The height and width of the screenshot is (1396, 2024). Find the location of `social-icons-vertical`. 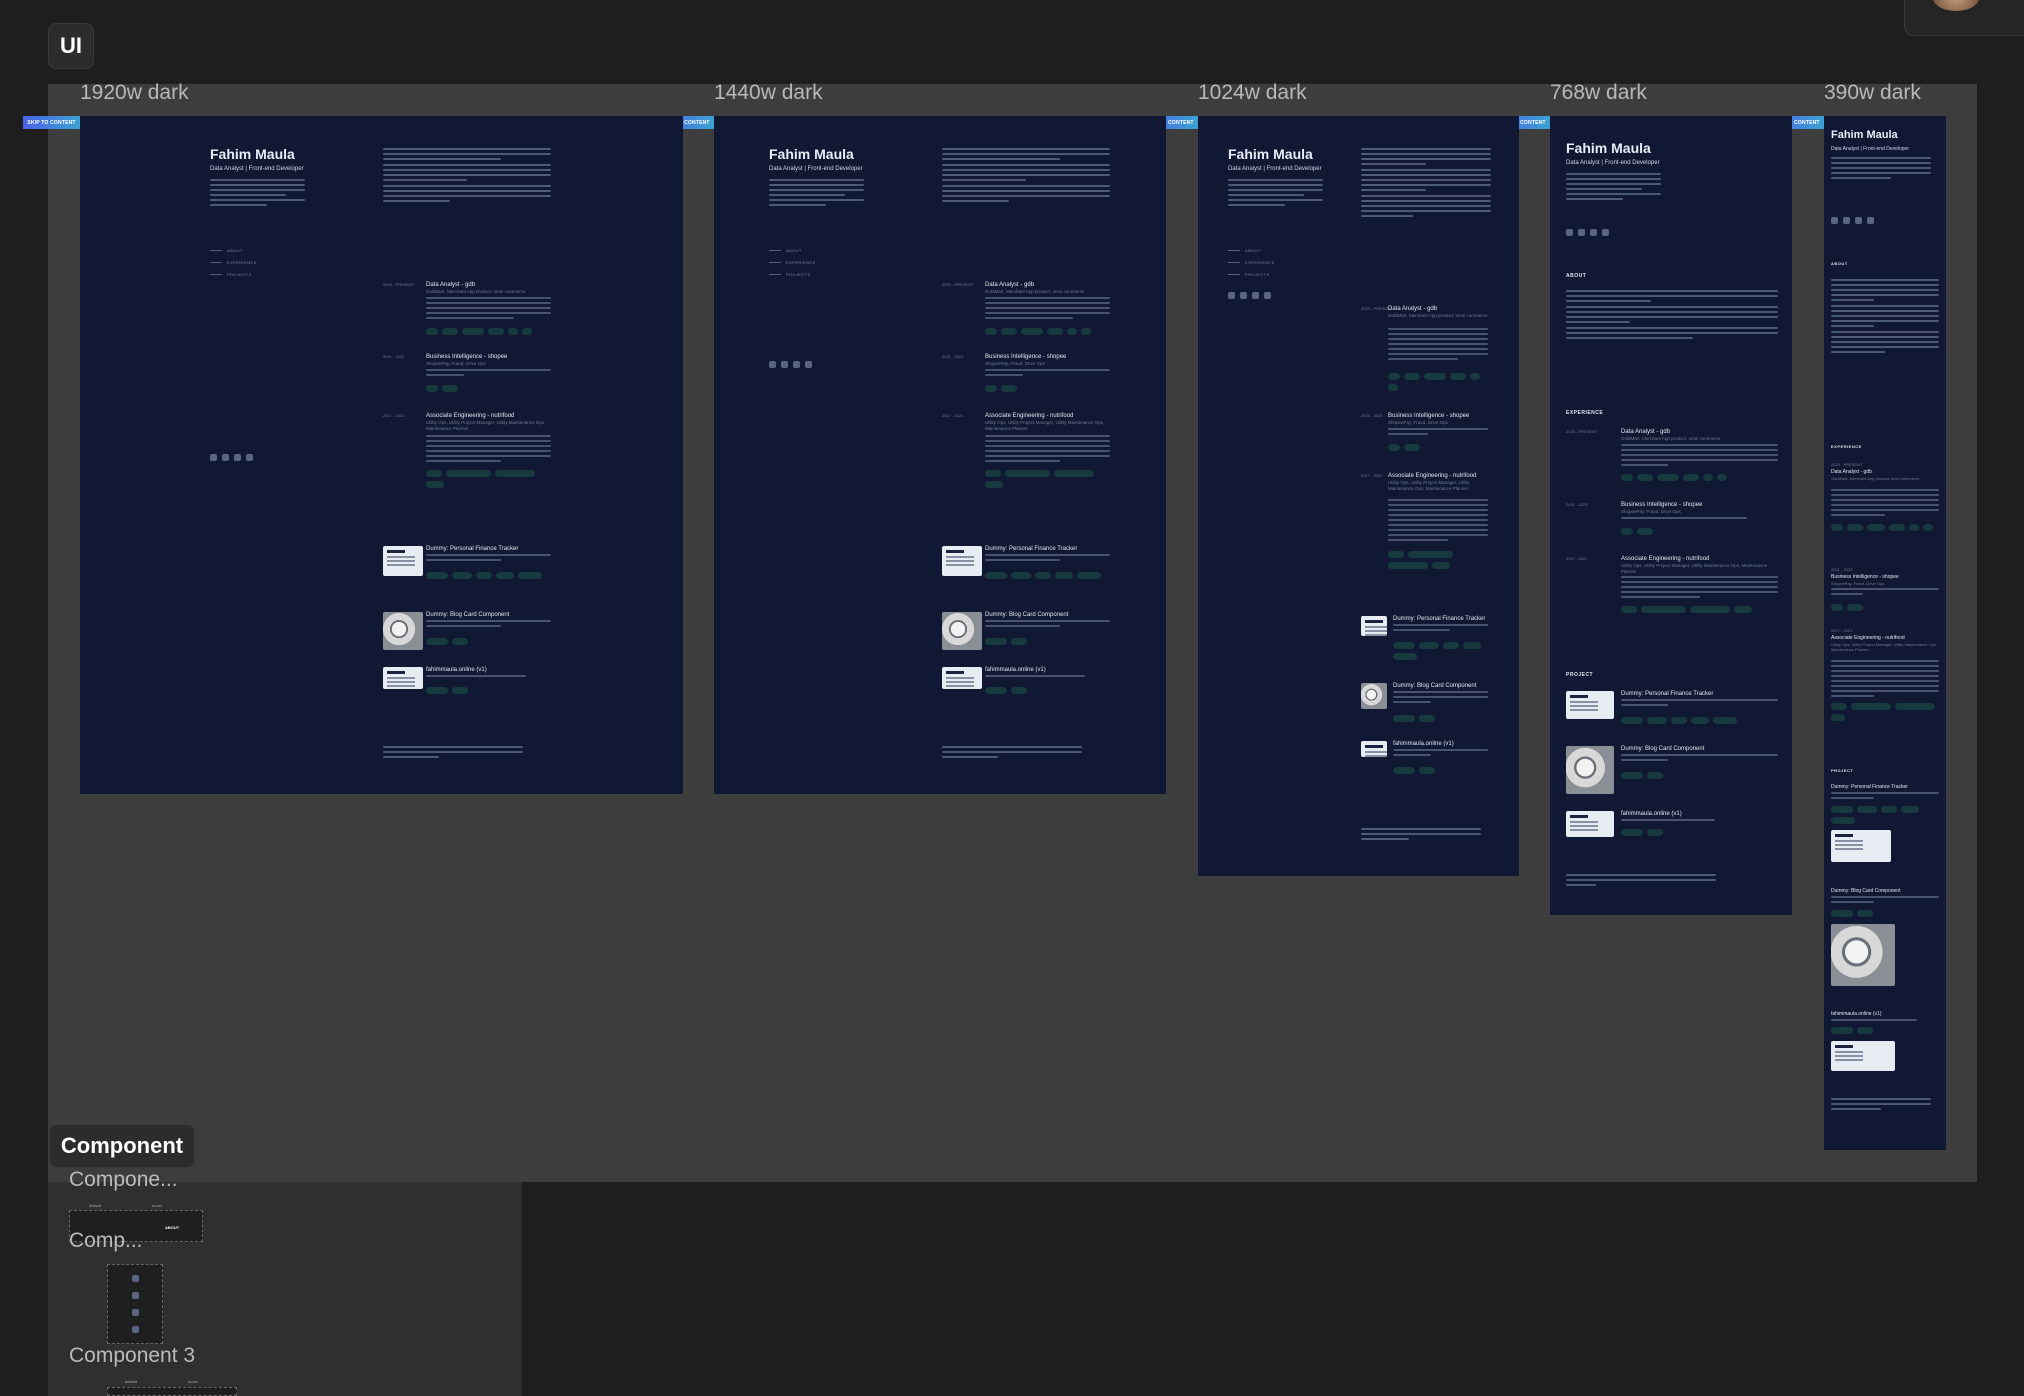

social-icons-vertical is located at coordinates (135, 1304).